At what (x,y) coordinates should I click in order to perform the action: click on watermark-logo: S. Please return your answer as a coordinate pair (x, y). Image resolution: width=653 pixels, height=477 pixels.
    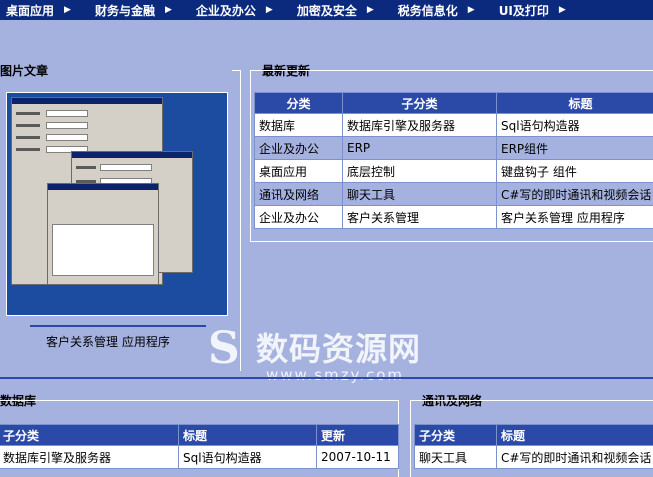
    Looking at the image, I should click on (231, 349).